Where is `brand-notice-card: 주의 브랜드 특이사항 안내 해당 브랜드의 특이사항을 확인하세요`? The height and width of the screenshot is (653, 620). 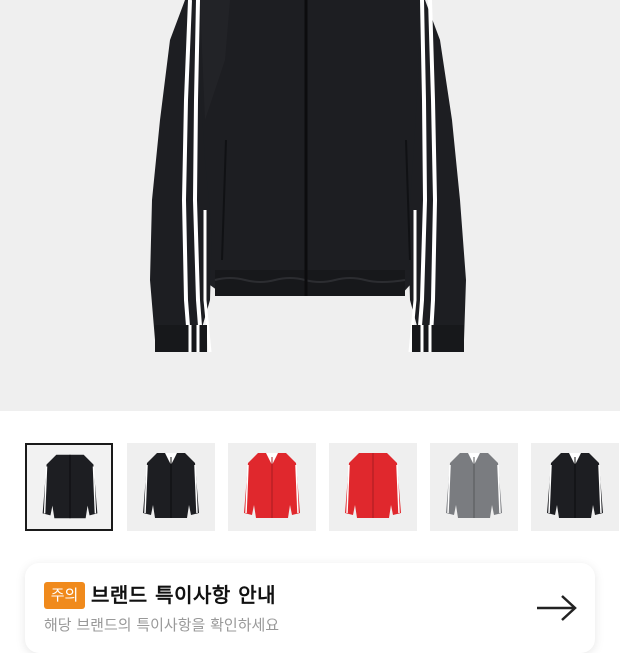
brand-notice-card: 주의 브랜드 특이사항 안내 해당 브랜드의 특이사항을 확인하세요 is located at coordinates (310, 608).